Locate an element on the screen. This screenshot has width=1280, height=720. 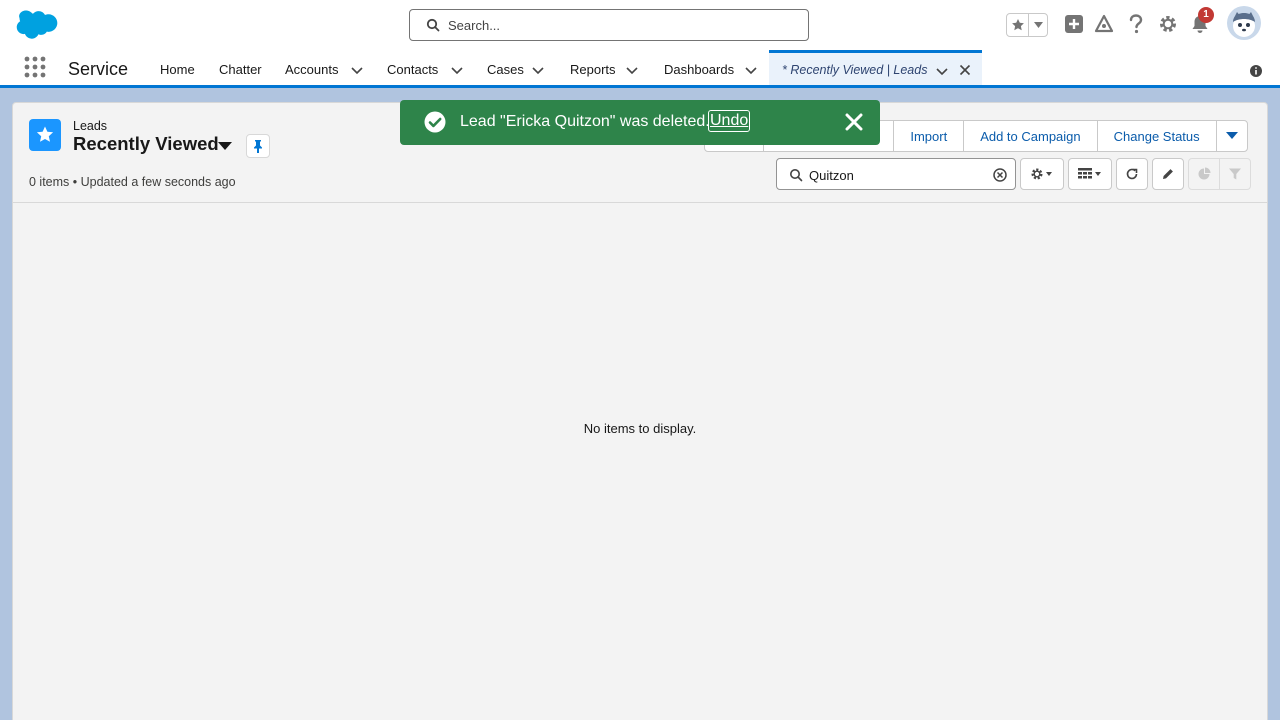
refresh-icon is located at coordinates (1132, 174).